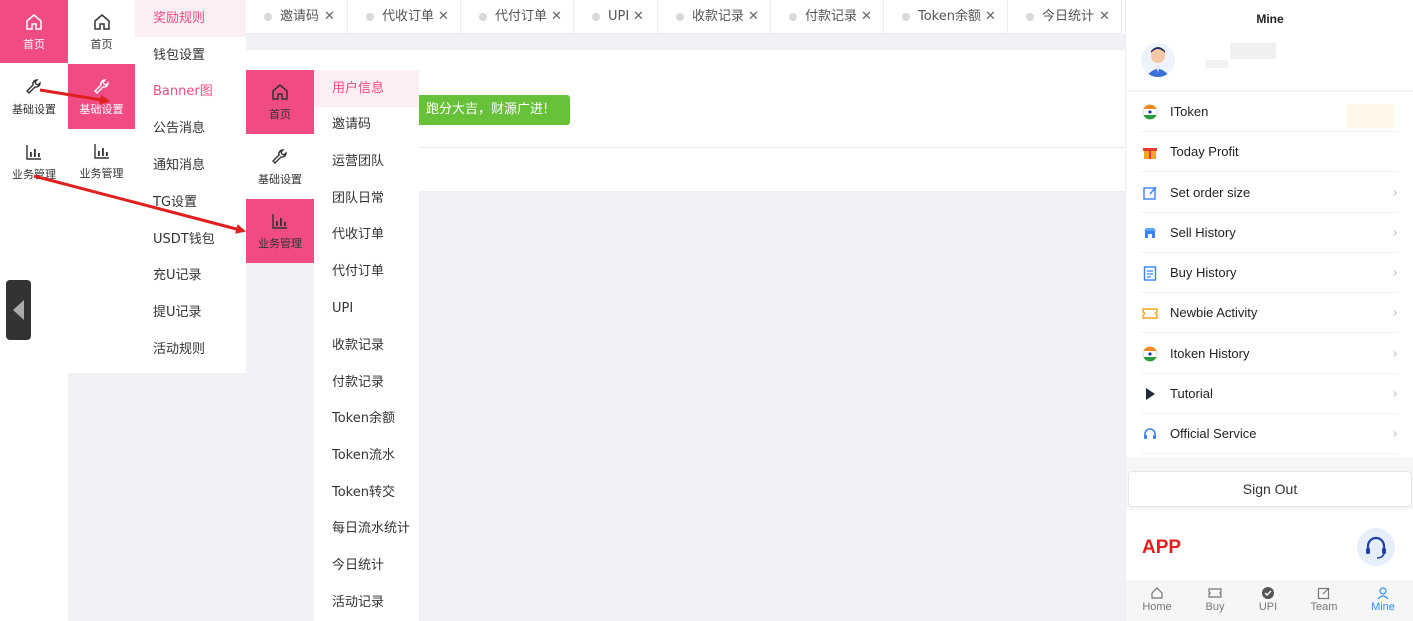 The height and width of the screenshot is (621, 1413). I want to click on menu-label: Buy History, so click(1203, 272).